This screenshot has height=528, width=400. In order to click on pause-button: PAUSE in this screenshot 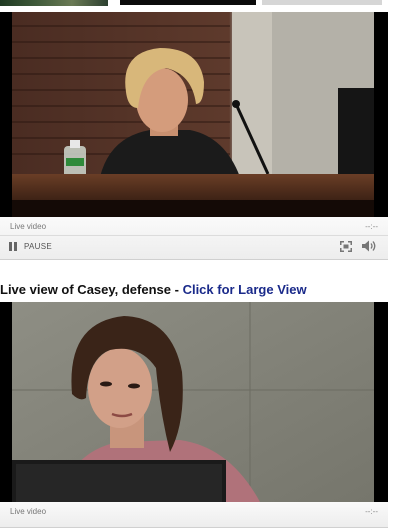, I will do `click(30, 246)`.